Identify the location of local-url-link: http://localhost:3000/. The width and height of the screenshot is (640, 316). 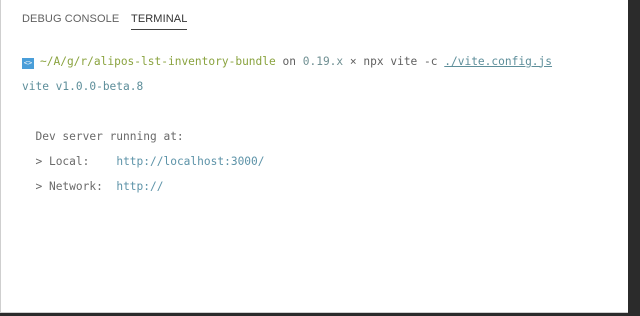
(190, 161).